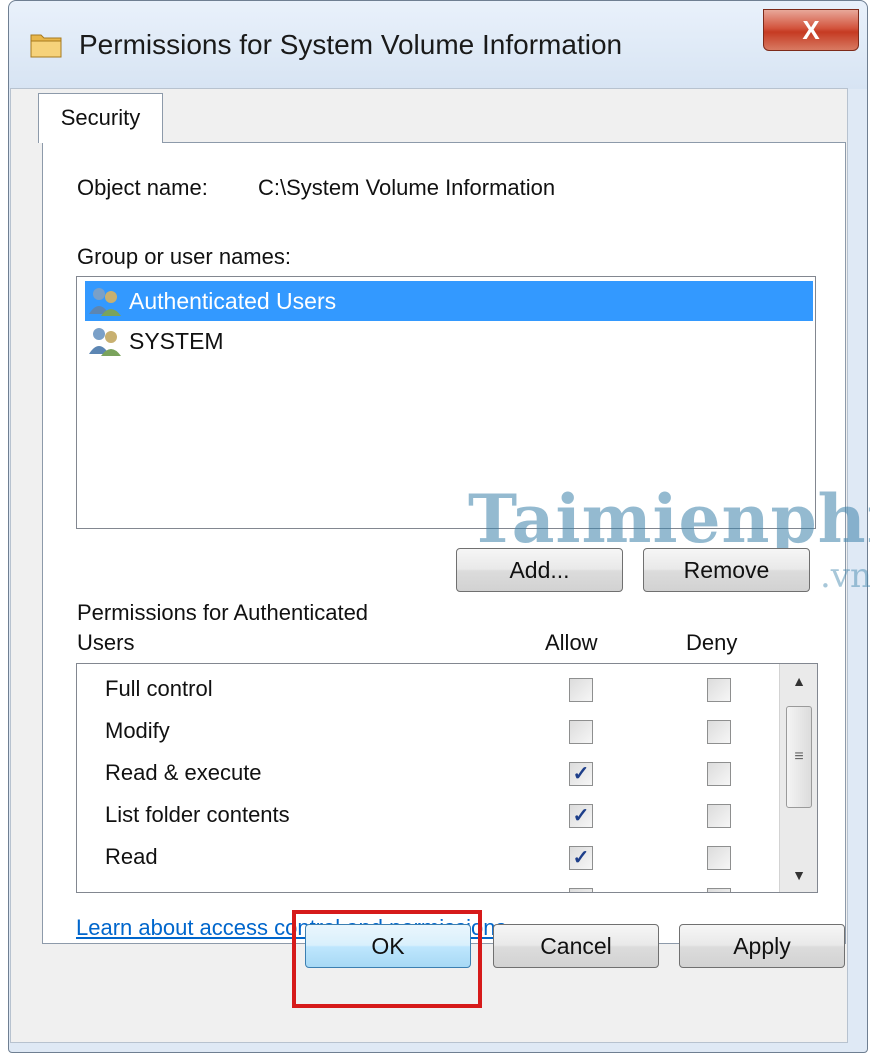  Describe the element at coordinates (159, 688) in the screenshot. I see `permission-name: Full control` at that location.